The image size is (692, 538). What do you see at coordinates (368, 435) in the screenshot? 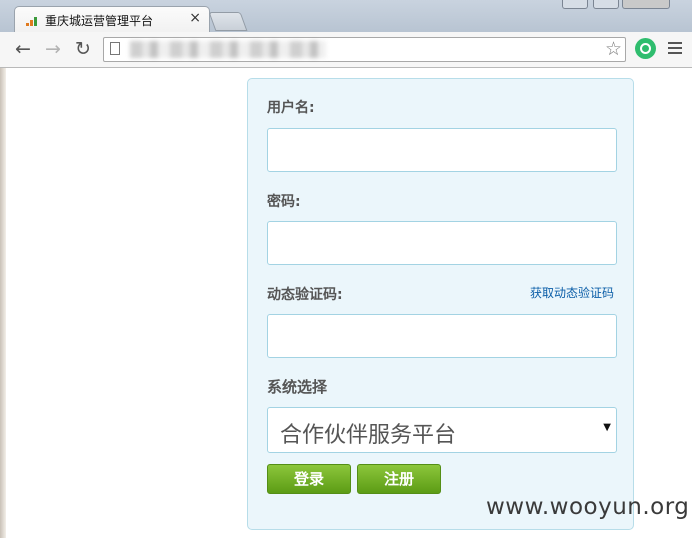
I see `system-select-value: 合作伙伴服务平台` at bounding box center [368, 435].